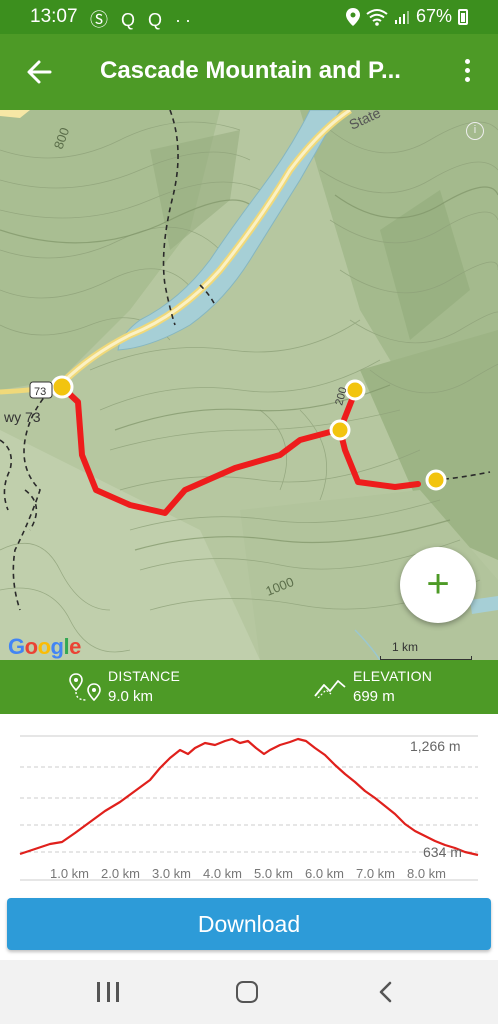  What do you see at coordinates (223, 873) in the screenshot?
I see `km-tick-label: 4.0 km` at bounding box center [223, 873].